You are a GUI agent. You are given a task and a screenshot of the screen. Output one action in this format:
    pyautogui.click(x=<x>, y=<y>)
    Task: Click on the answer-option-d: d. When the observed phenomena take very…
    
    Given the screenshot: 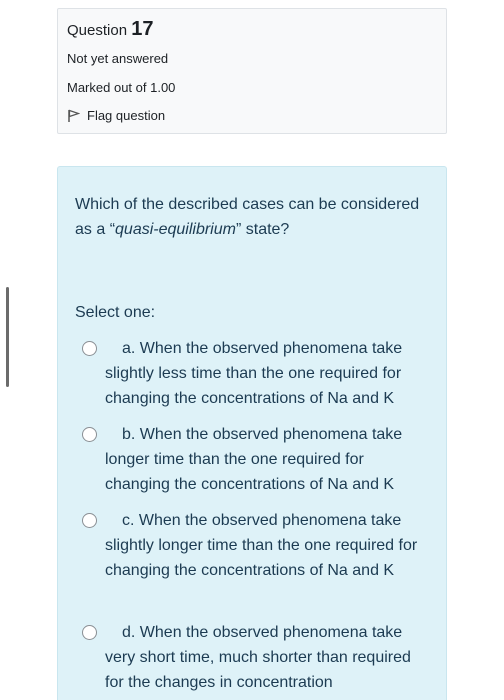 What is the action you would take?
    pyautogui.click(x=252, y=657)
    